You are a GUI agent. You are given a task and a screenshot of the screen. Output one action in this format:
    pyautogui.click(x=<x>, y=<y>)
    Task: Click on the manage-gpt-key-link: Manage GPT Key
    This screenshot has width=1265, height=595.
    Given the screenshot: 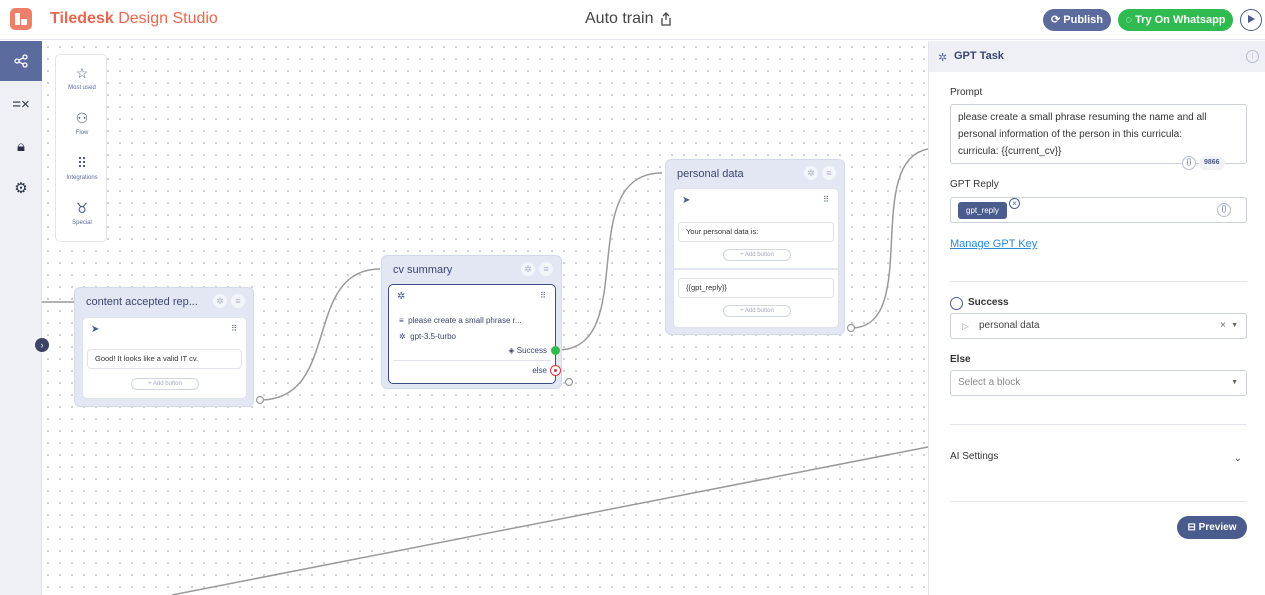 What is the action you would take?
    pyautogui.click(x=993, y=244)
    